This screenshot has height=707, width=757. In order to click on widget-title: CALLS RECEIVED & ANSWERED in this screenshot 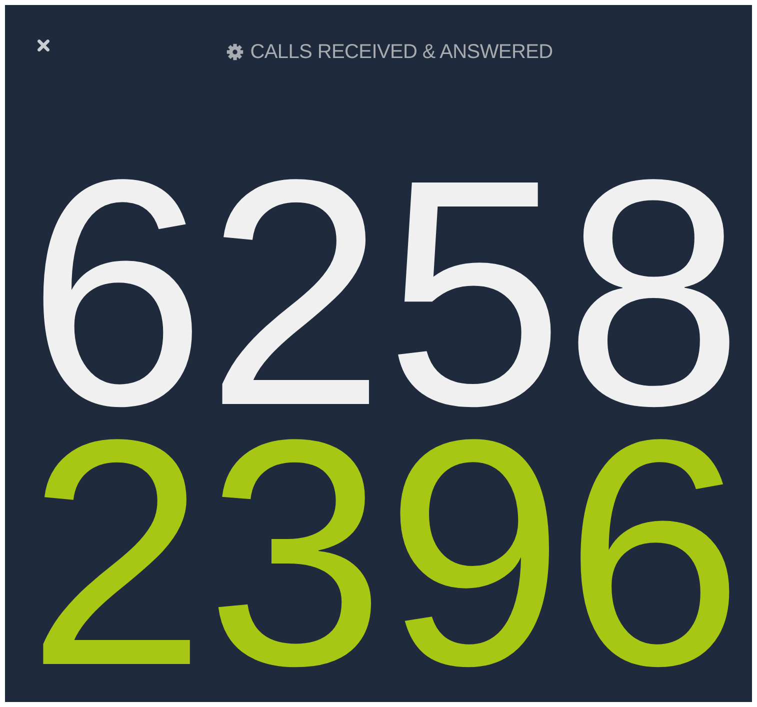, I will do `click(401, 52)`.